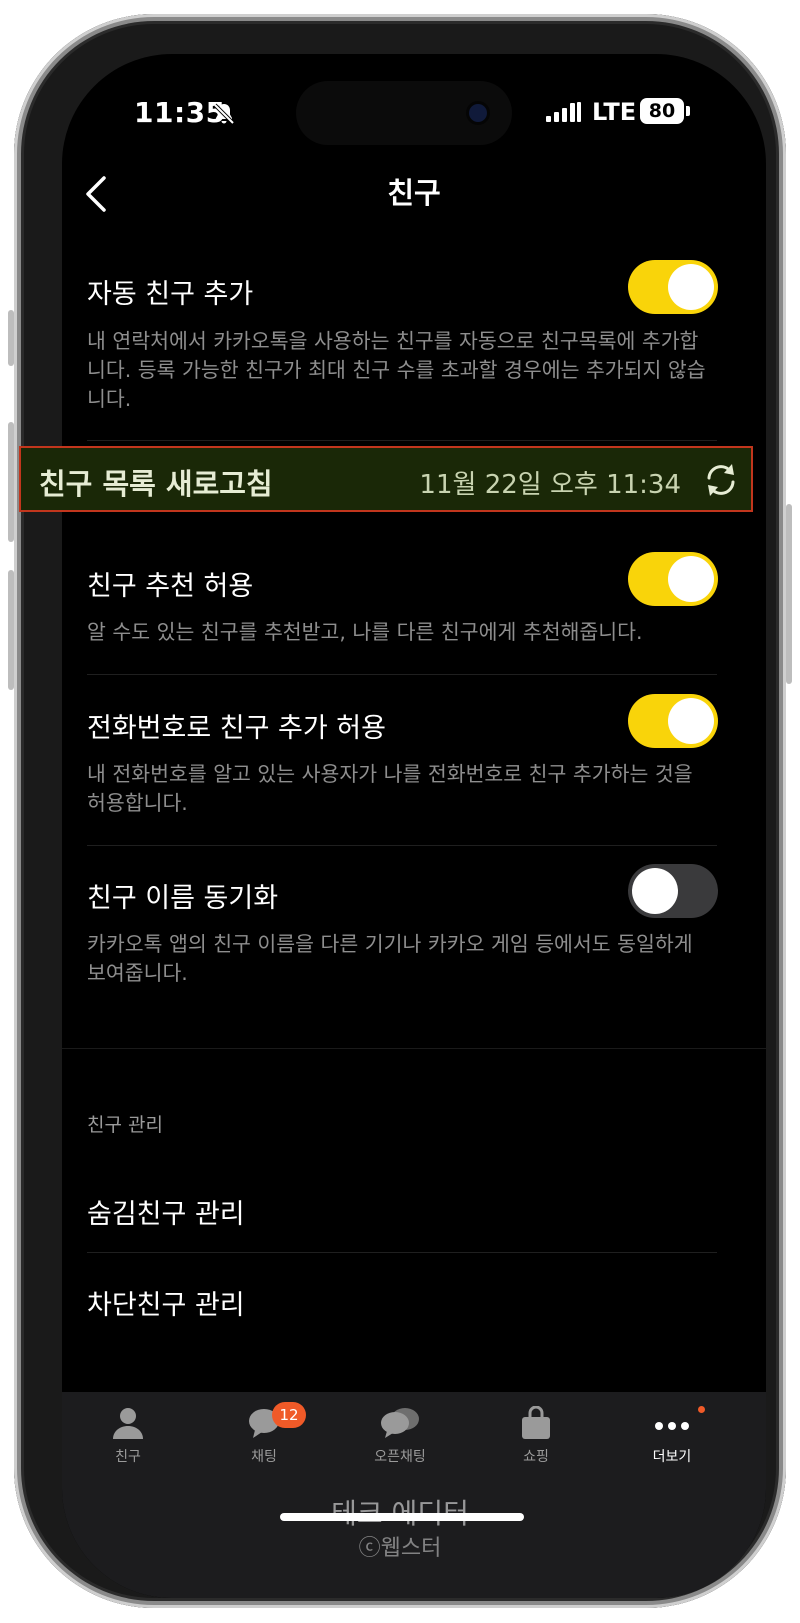 This screenshot has width=800, height=1623. Describe the element at coordinates (170, 294) in the screenshot. I see `setting-title-auto-add: 자동 친구 추가` at that location.